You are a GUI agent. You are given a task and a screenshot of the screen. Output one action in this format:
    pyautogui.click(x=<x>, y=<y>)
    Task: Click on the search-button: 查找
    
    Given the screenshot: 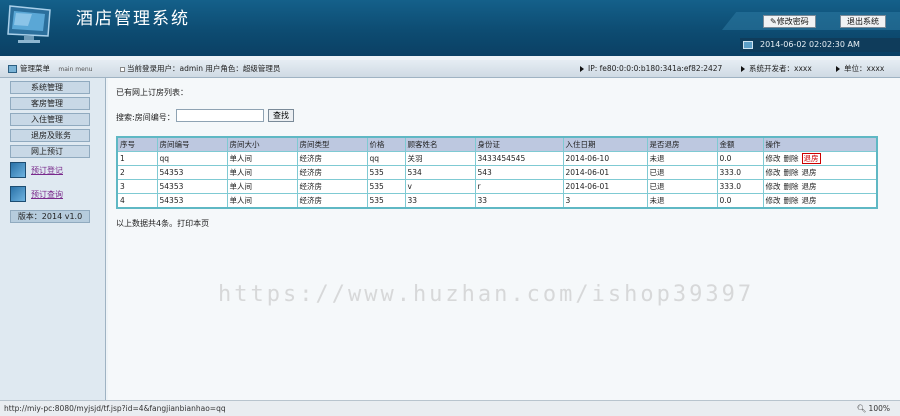 What is the action you would take?
    pyautogui.click(x=281, y=115)
    